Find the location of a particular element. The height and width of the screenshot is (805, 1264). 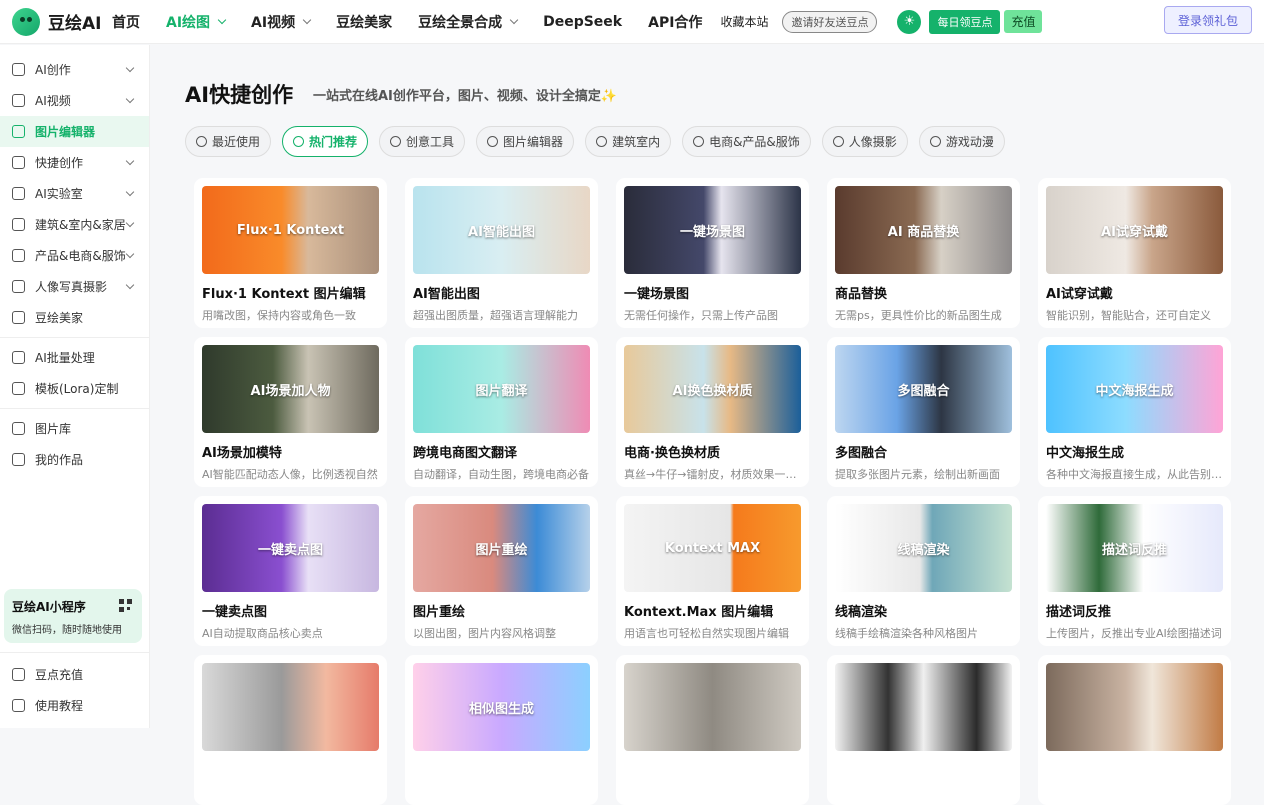

card-thumbnail: 一键卖点图 is located at coordinates (290, 548).